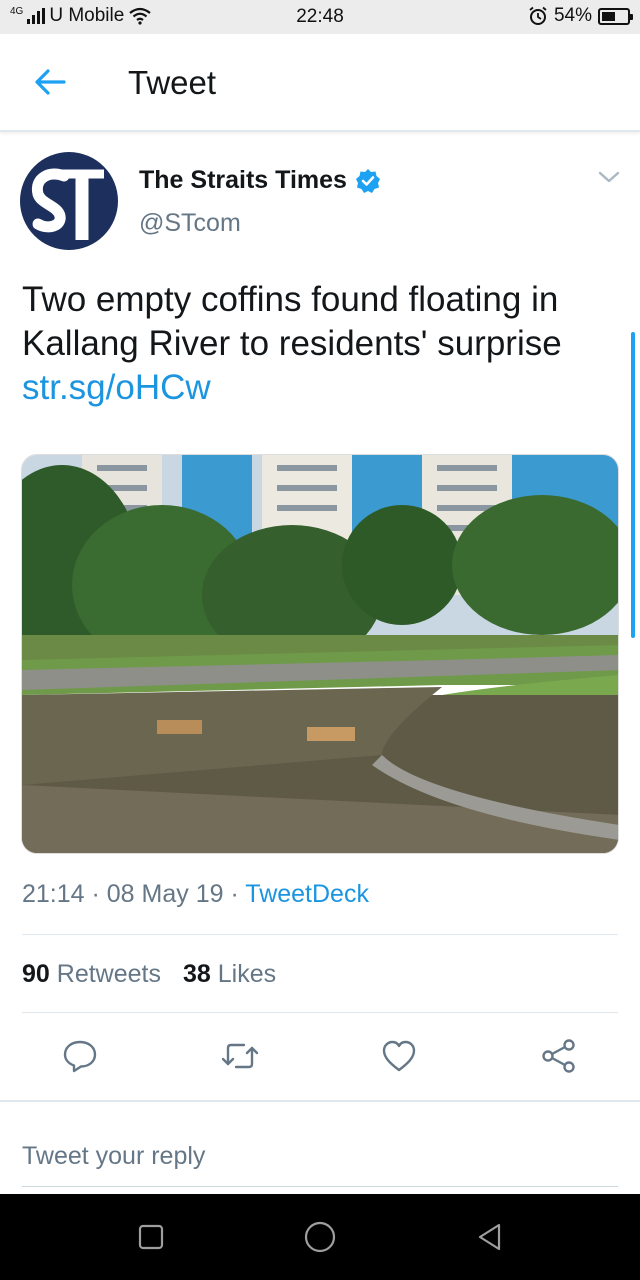 Image resolution: width=640 pixels, height=1280 pixels. I want to click on tweet-source: TweetDeck, so click(307, 894).